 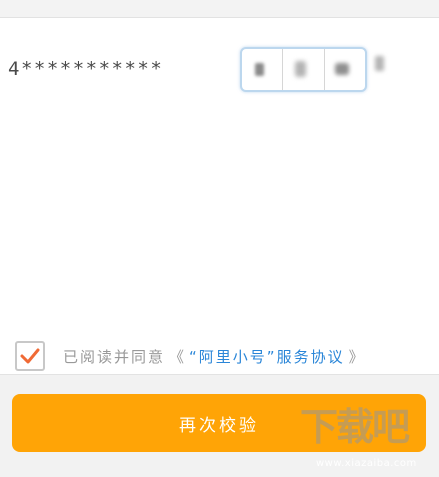 I want to click on service-agreement-link: “阿里小号”服务协议, so click(x=267, y=356).